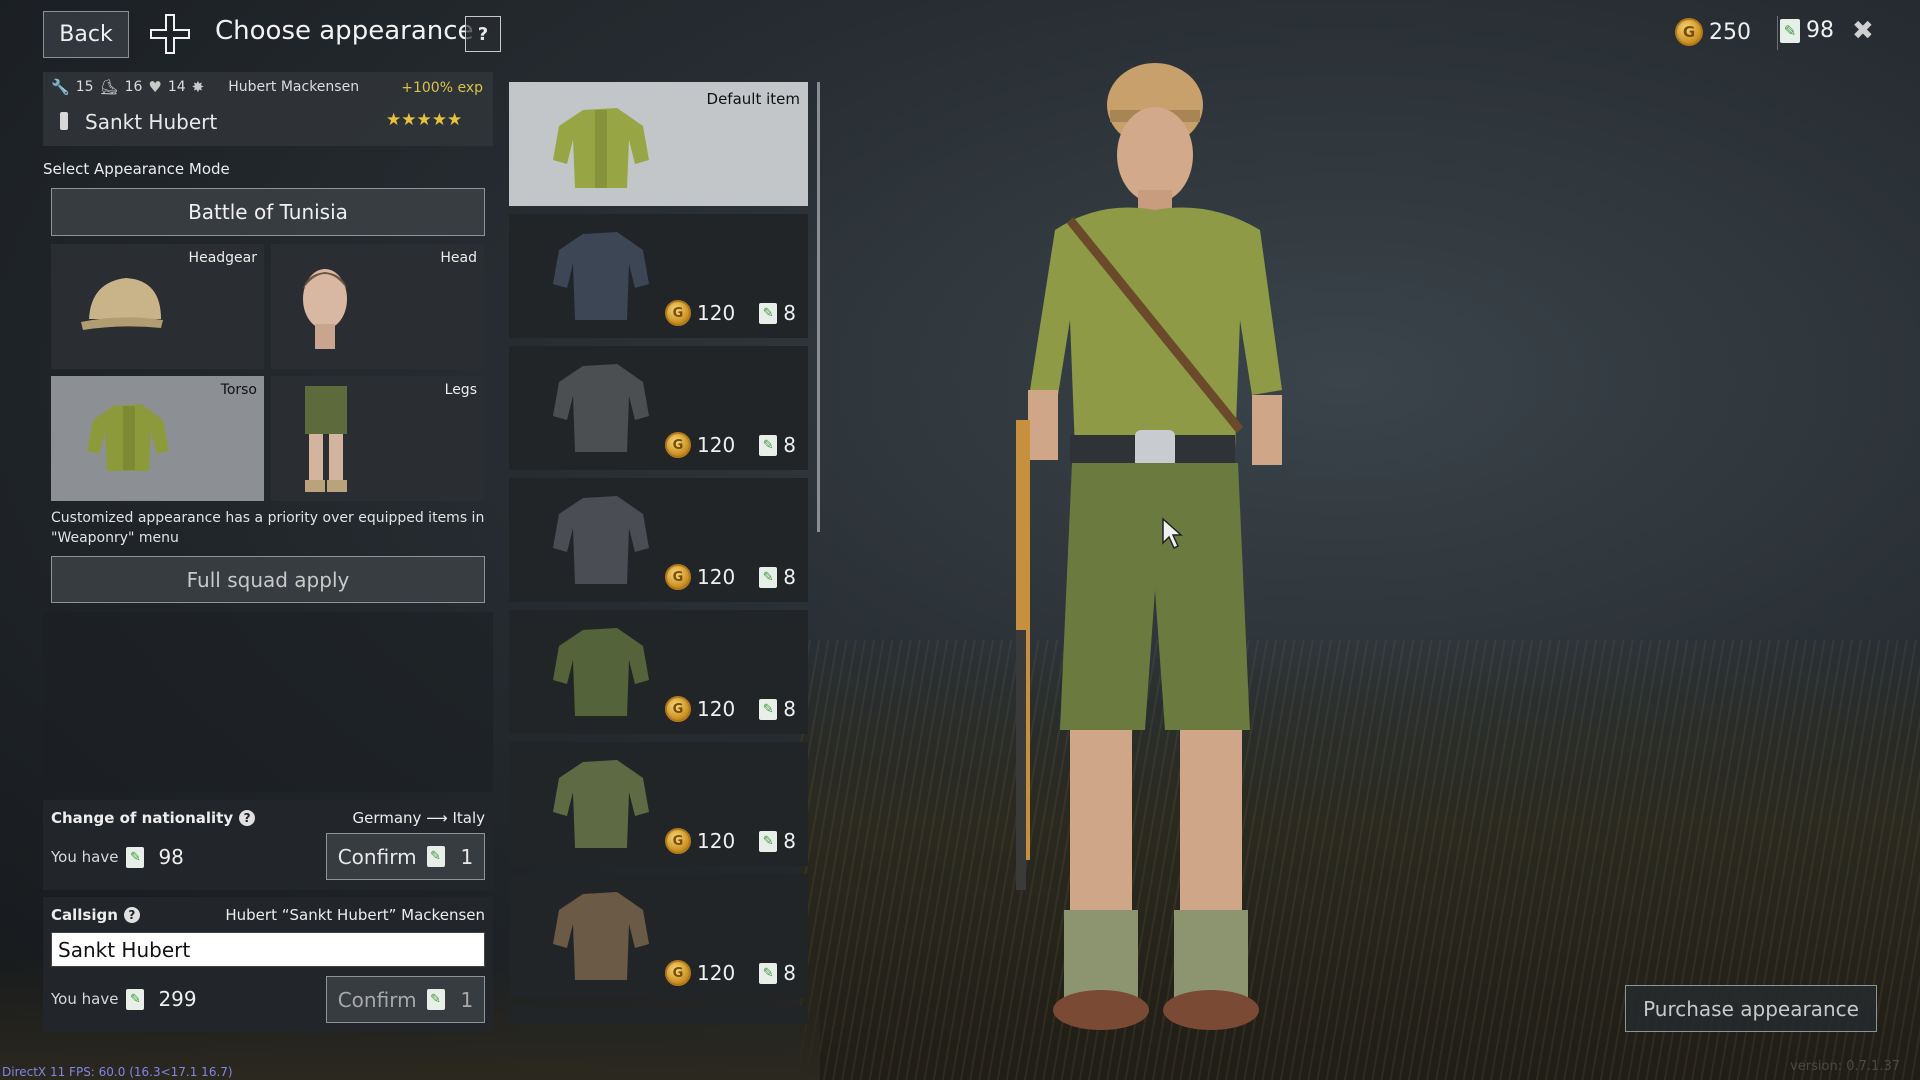  What do you see at coordinates (157, 306) in the screenshot?
I see `slot-headgear: Headgear` at bounding box center [157, 306].